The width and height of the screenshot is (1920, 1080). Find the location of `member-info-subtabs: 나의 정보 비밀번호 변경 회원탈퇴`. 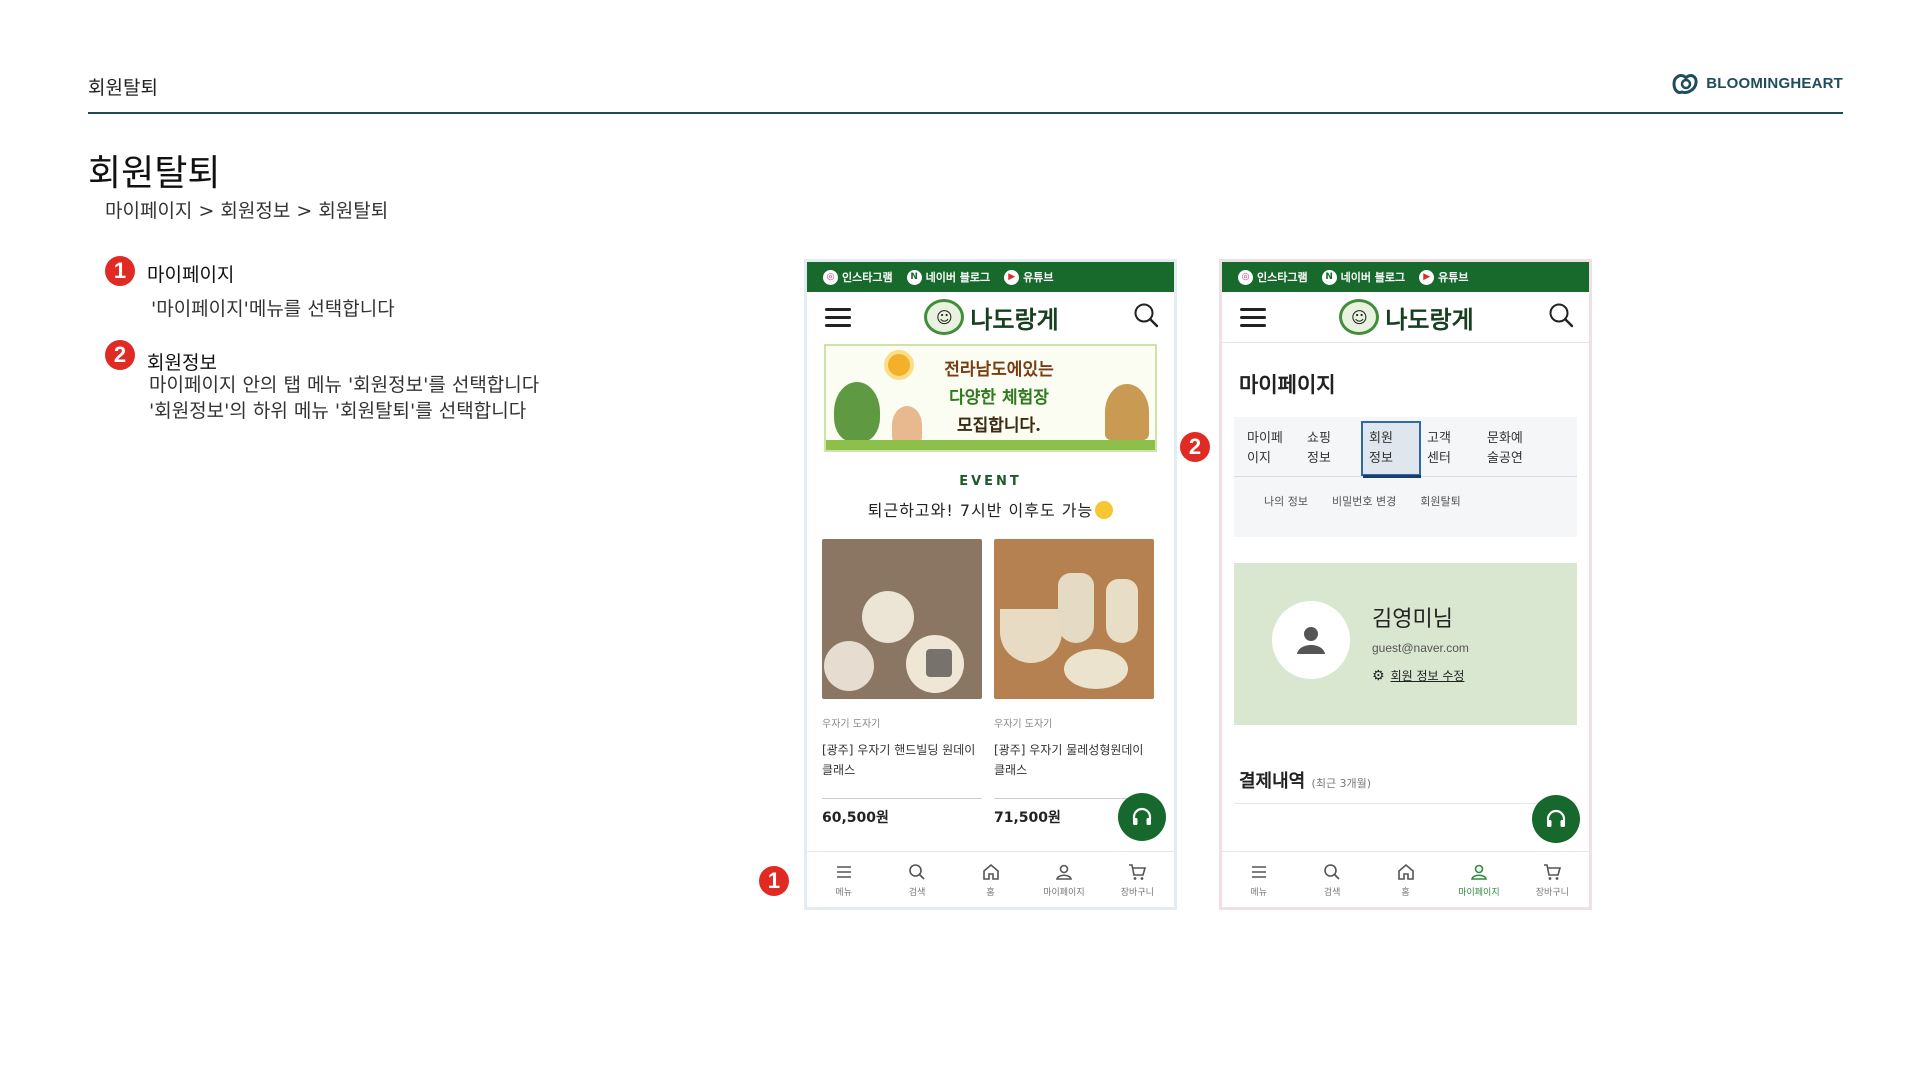

member-info-subtabs: 나의 정보 비밀번호 변경 회원탈퇴 is located at coordinates (1405, 493).